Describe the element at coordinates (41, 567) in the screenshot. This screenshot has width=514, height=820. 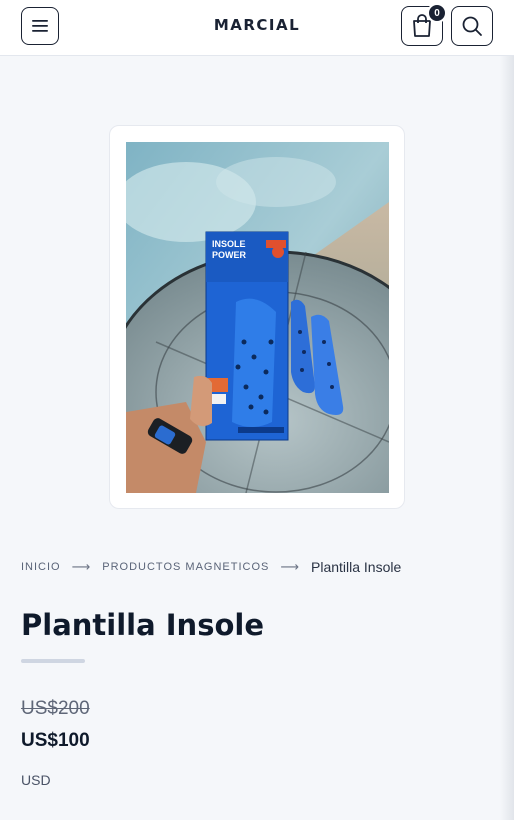
I see `breadcrumb-home-link: INICIO` at that location.